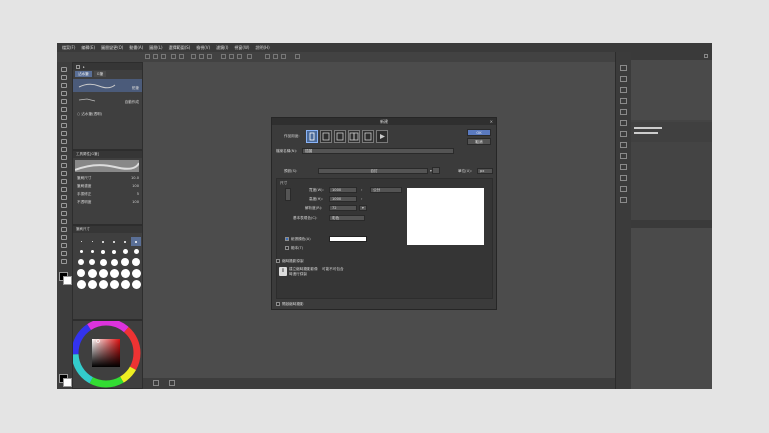 This screenshot has width=769, height=433. I want to click on resolution-field: 72, so click(343, 208).